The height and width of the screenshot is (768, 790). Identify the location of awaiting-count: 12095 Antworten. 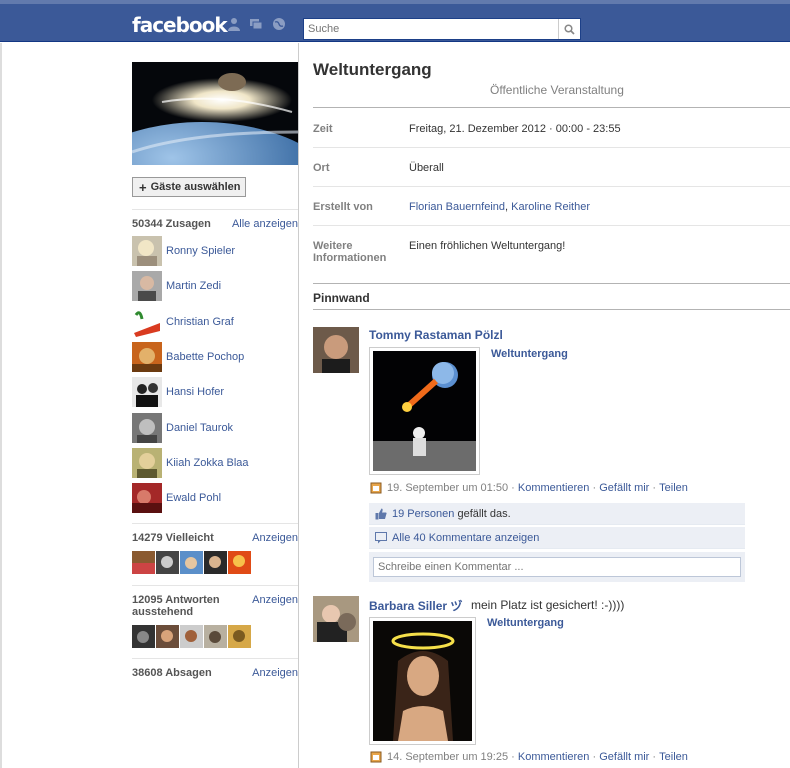
(176, 600).